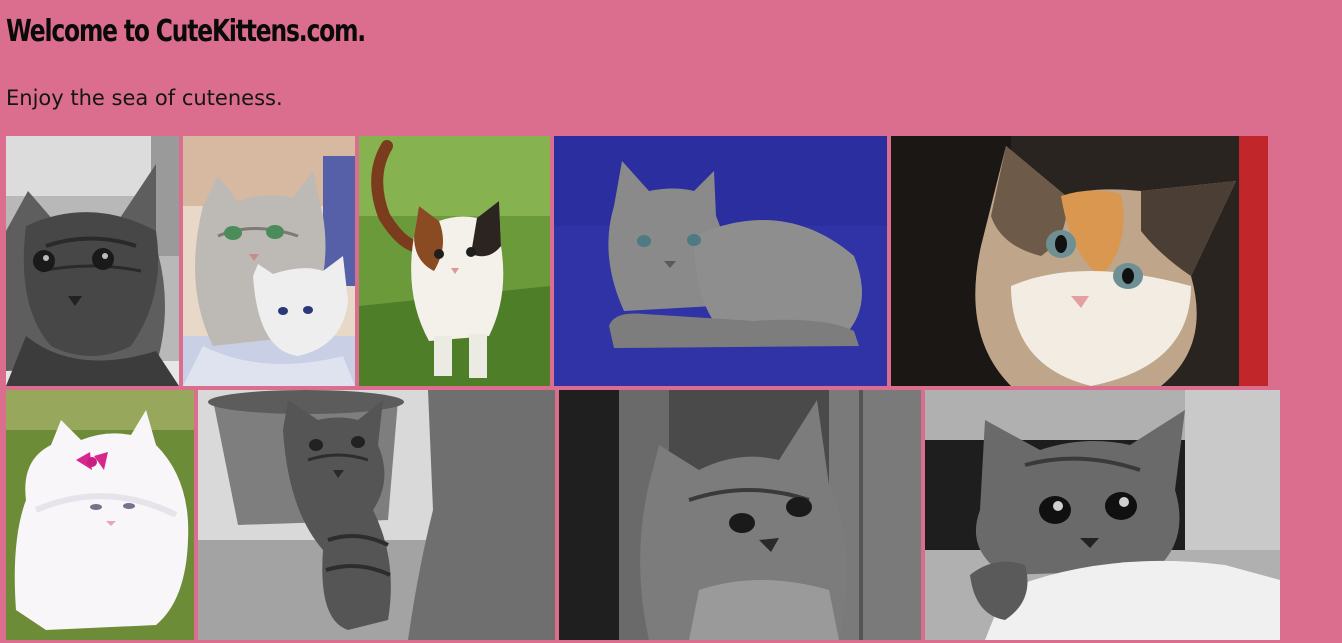  Describe the element at coordinates (186, 31) in the screenshot. I see `page-title: Welcome to CuteKittens.com.` at that location.